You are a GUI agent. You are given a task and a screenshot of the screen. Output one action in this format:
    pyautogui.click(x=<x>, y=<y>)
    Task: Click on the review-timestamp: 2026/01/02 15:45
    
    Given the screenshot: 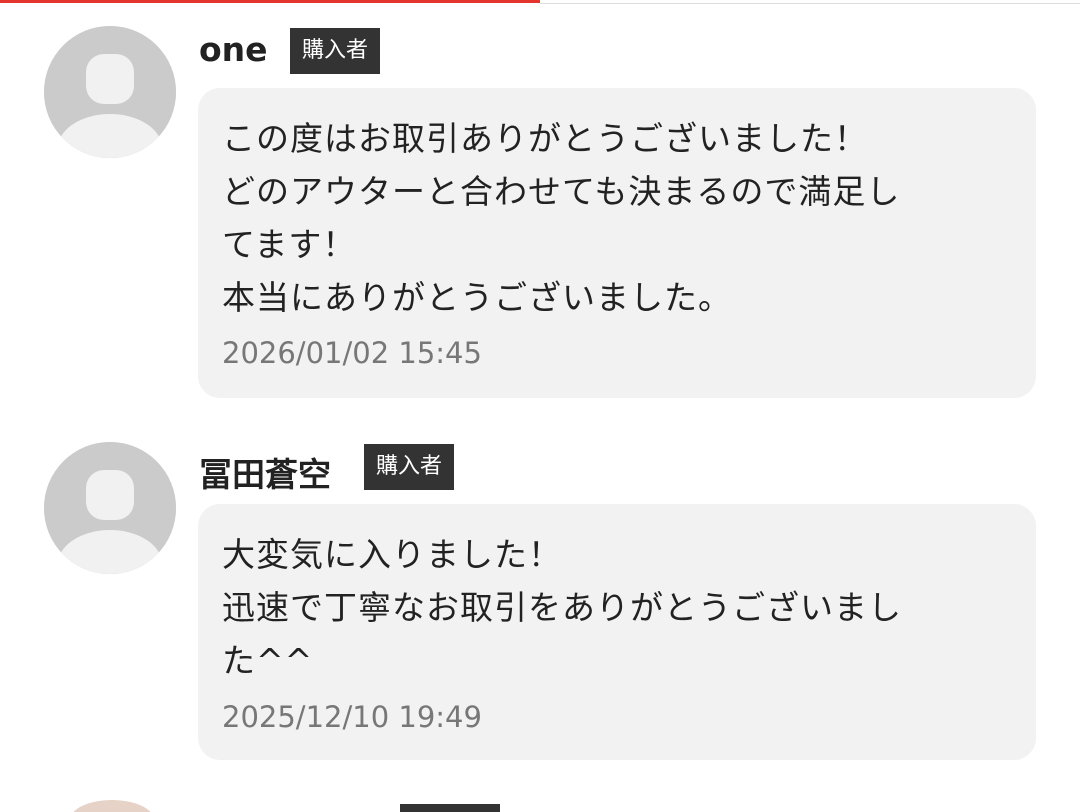 What is the action you would take?
    pyautogui.click(x=352, y=353)
    